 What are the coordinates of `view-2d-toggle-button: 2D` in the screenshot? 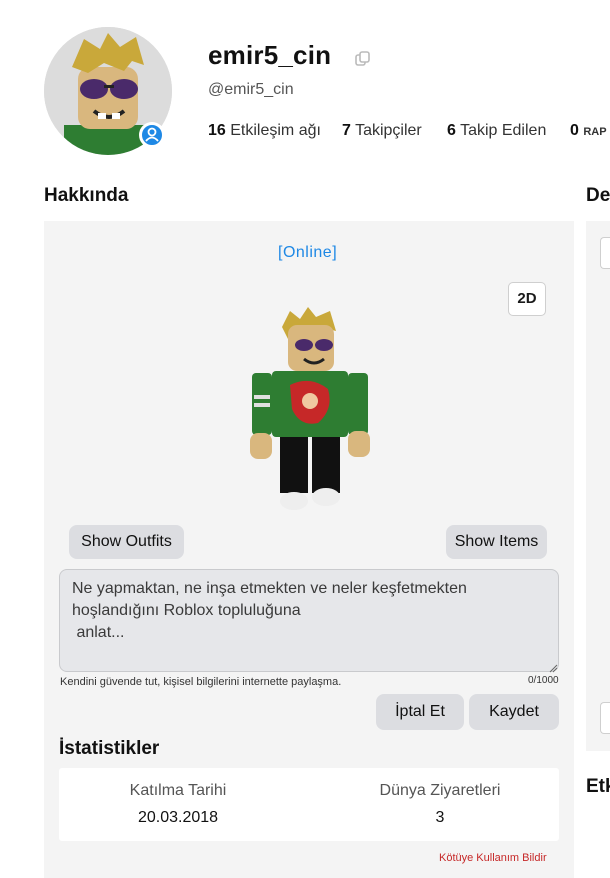 It's located at (527, 299).